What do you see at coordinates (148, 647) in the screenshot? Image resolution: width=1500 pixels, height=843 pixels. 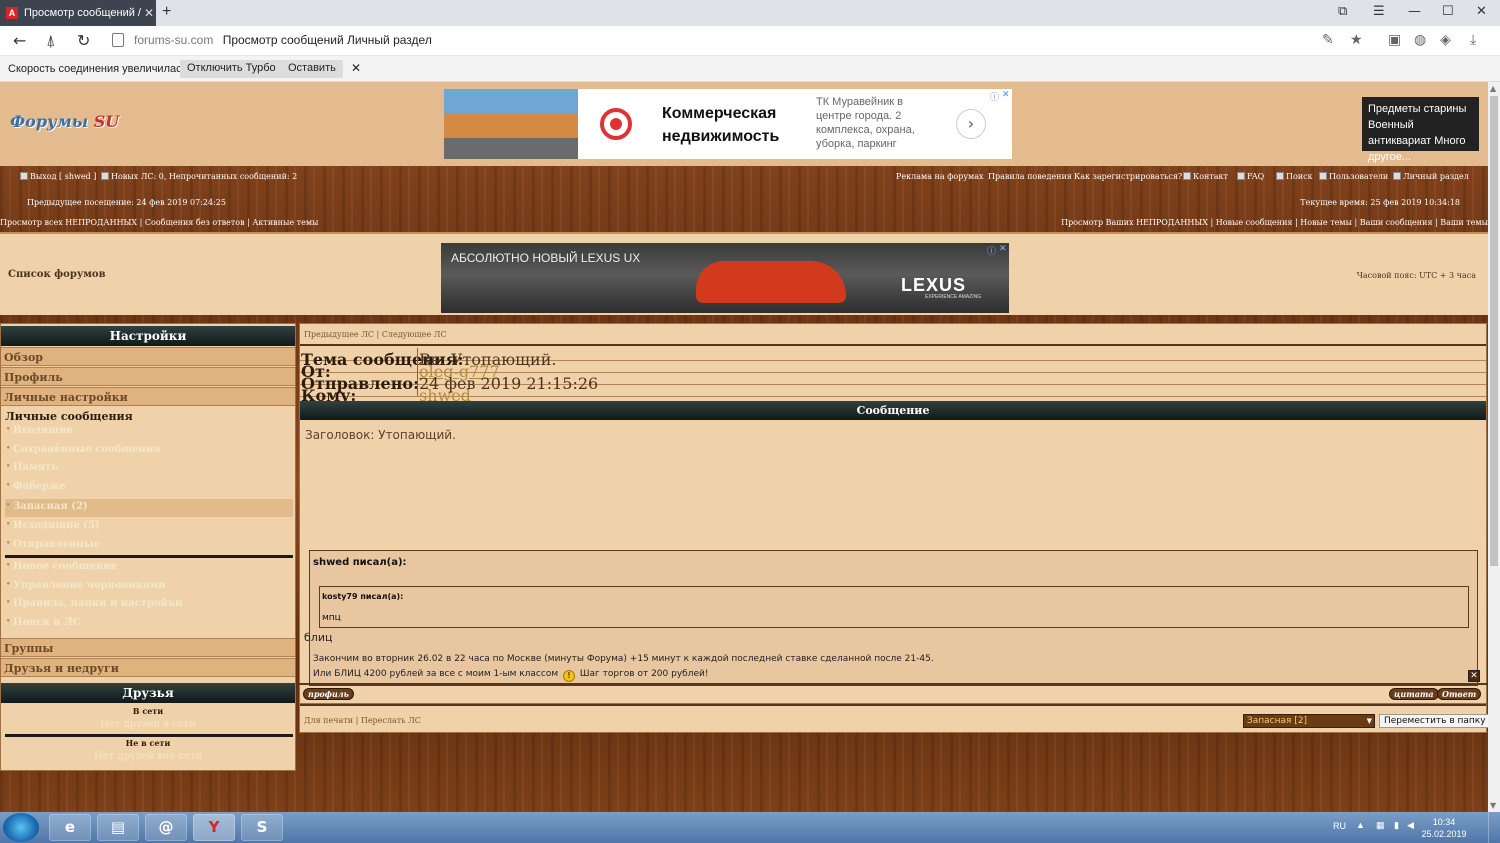 I see `menu-groups: Группы` at bounding box center [148, 647].